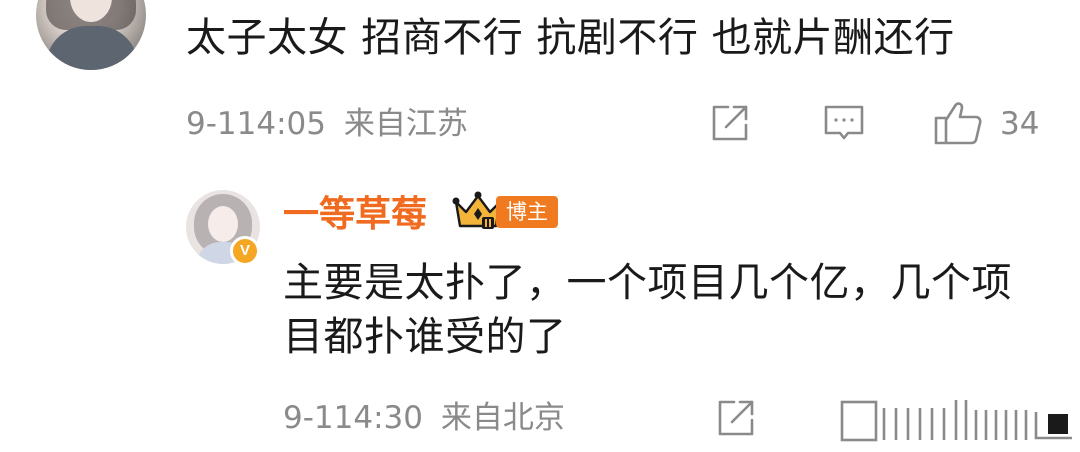 The image size is (1080, 452). Describe the element at coordinates (570, 38) in the screenshot. I see `comment-text: 太子太女 招商不行 抗剧不行 也就片酬还行` at that location.